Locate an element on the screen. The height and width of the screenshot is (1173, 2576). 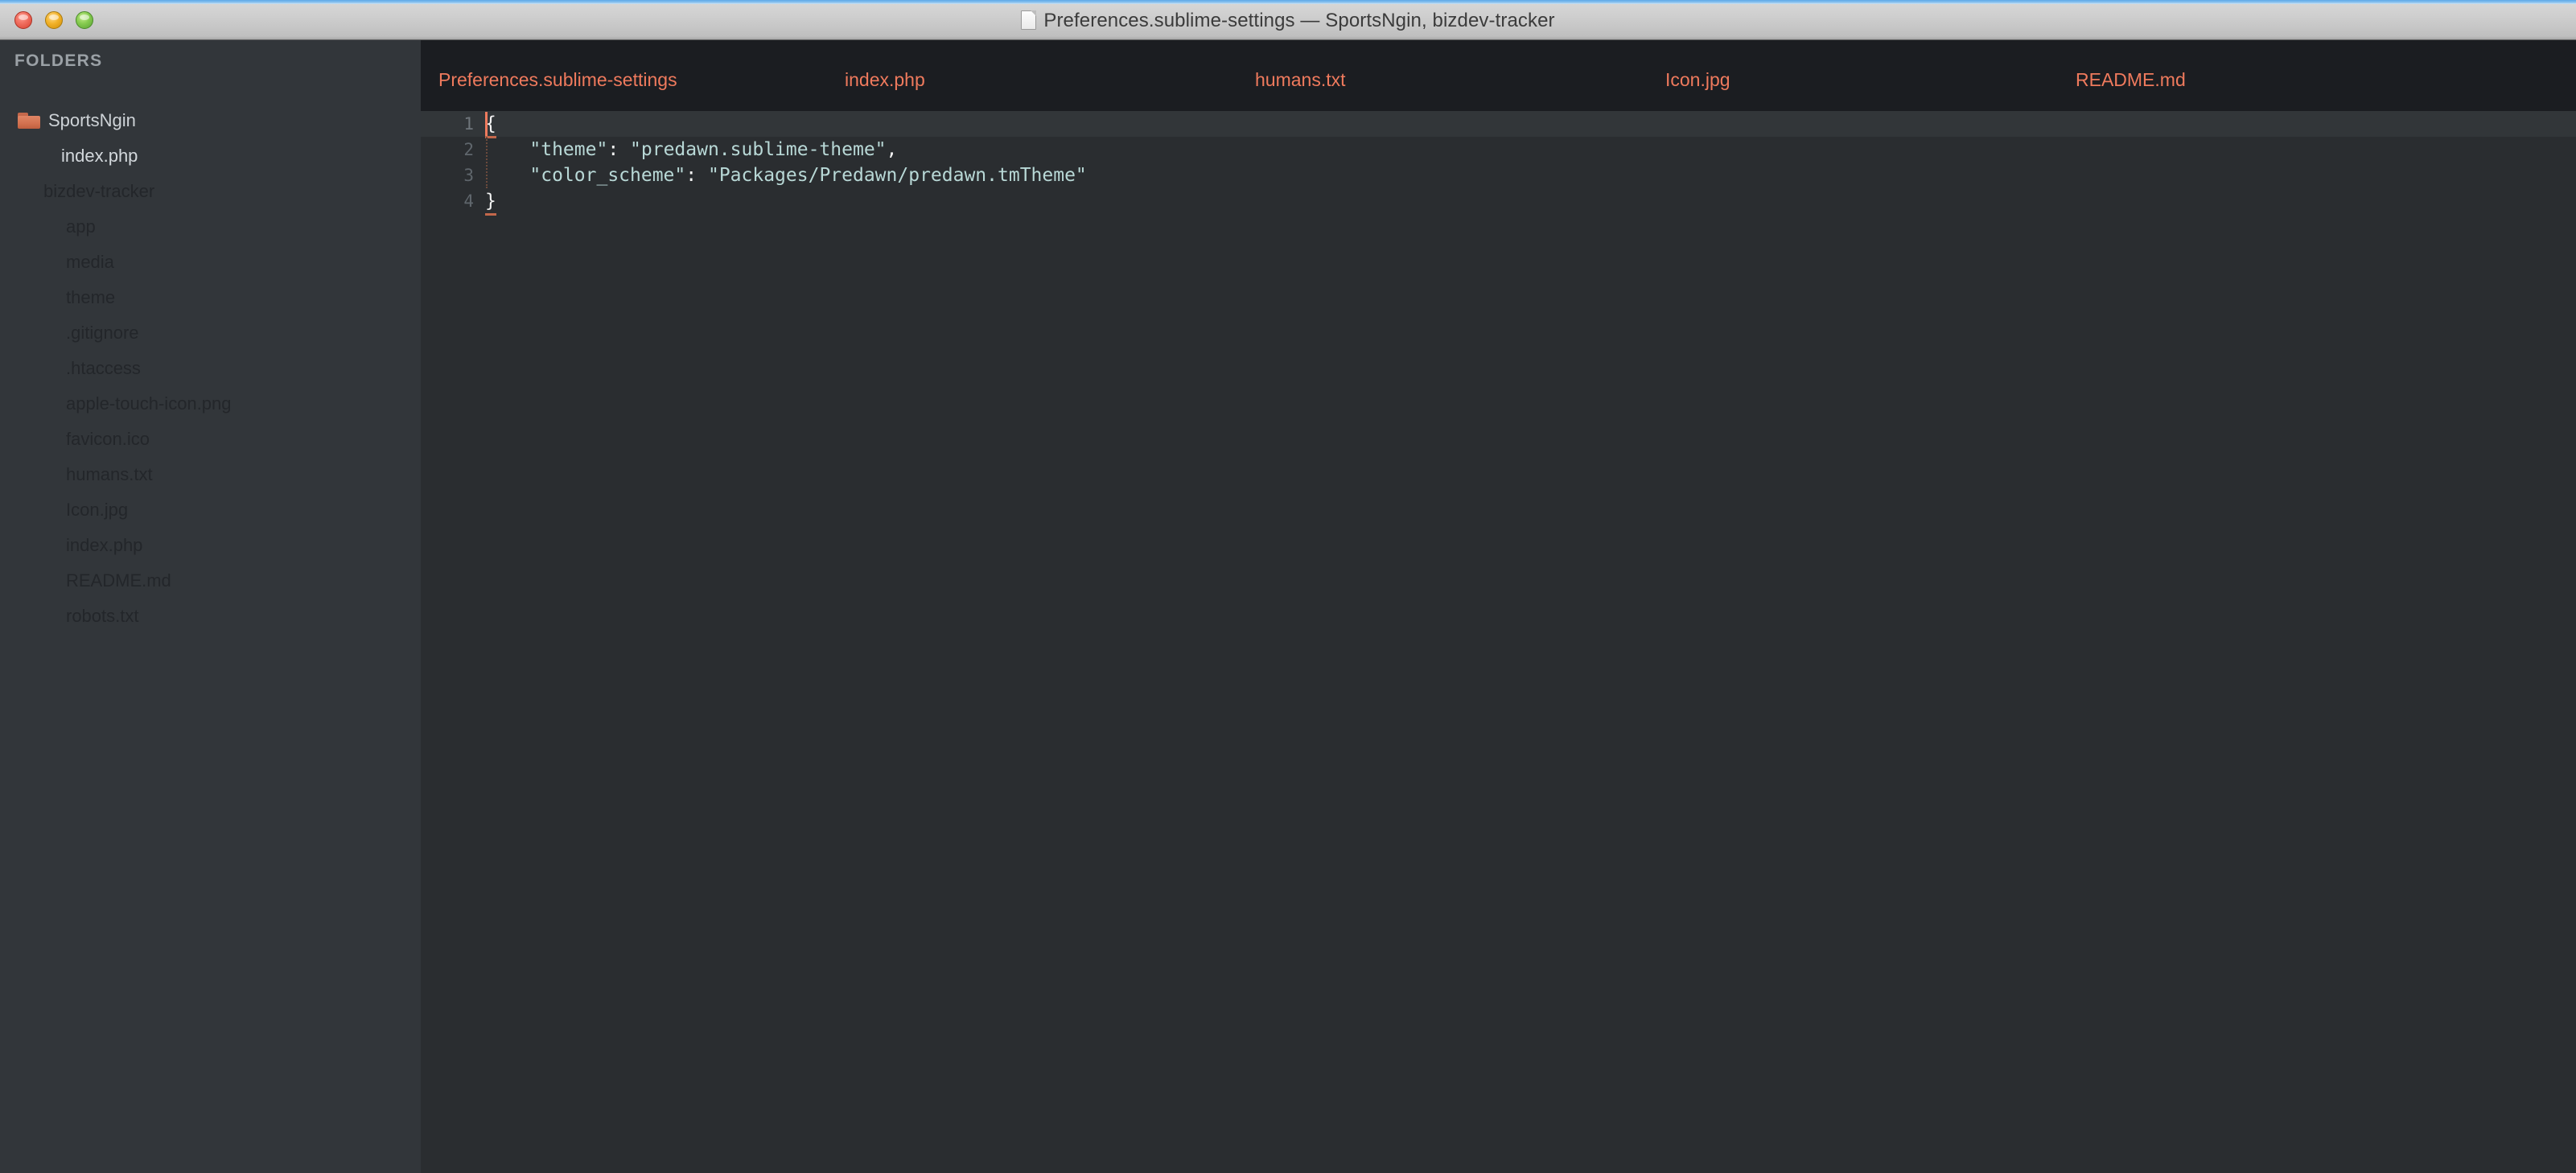
tree-item-label: robots.txt is located at coordinates (102, 616).